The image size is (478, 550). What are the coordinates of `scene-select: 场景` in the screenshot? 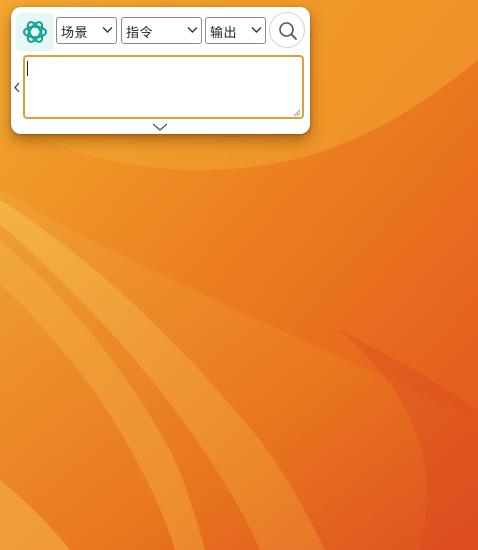 It's located at (86, 30).